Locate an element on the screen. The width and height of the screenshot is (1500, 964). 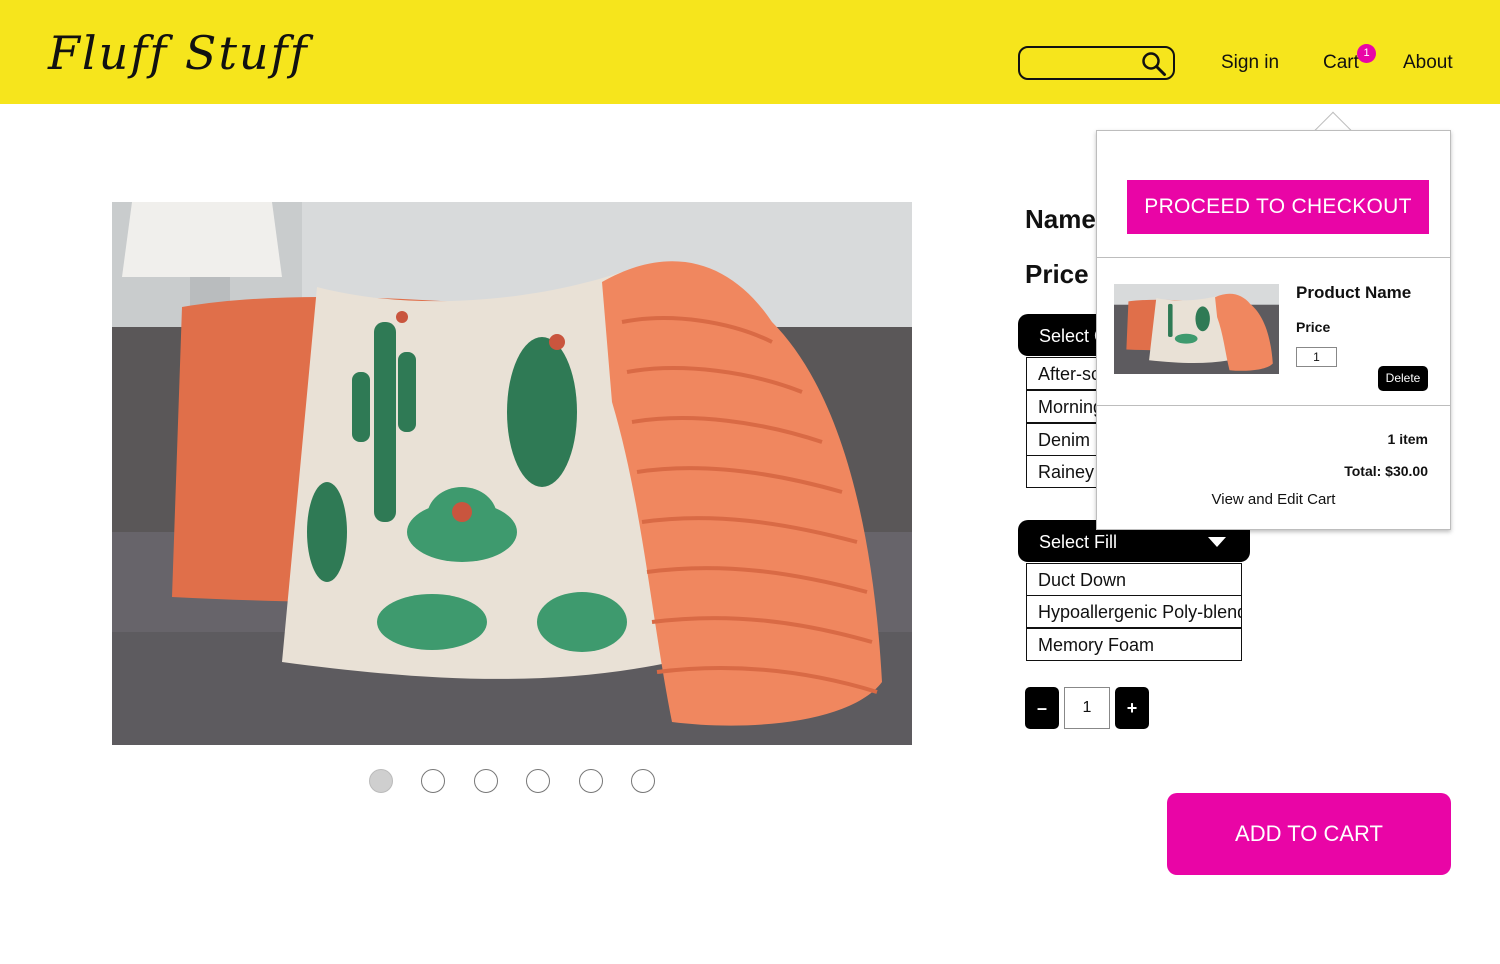
nav-sign-in: Sign in is located at coordinates (1250, 63).